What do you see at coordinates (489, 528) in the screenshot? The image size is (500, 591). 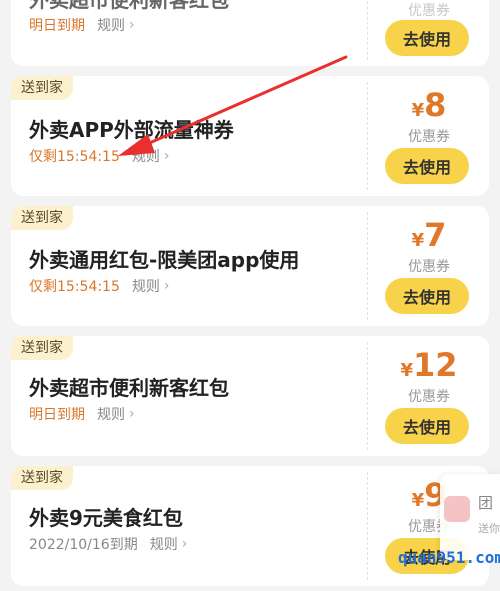 I see `side-widget-subtitle: 送你` at bounding box center [489, 528].